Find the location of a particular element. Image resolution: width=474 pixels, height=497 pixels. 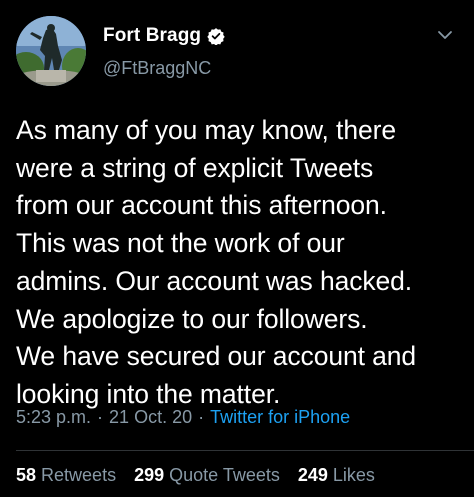

verified-badge-icon is located at coordinates (216, 36).